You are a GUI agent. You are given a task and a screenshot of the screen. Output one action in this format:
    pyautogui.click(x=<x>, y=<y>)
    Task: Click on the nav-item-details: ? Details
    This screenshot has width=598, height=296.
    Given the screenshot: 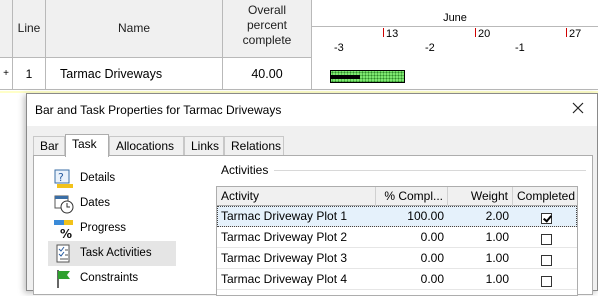 What is the action you would take?
    pyautogui.click(x=112, y=178)
    